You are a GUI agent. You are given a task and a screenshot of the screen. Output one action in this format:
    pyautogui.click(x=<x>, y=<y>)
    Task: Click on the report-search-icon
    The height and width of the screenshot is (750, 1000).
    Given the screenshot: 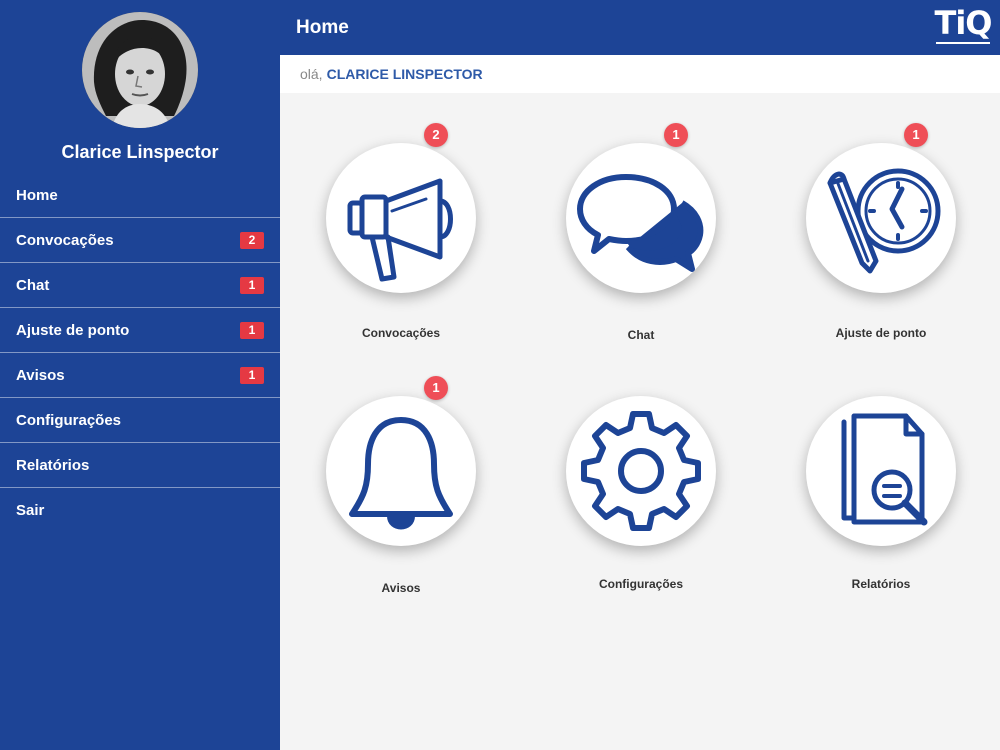 What is the action you would take?
    pyautogui.click(x=884, y=469)
    